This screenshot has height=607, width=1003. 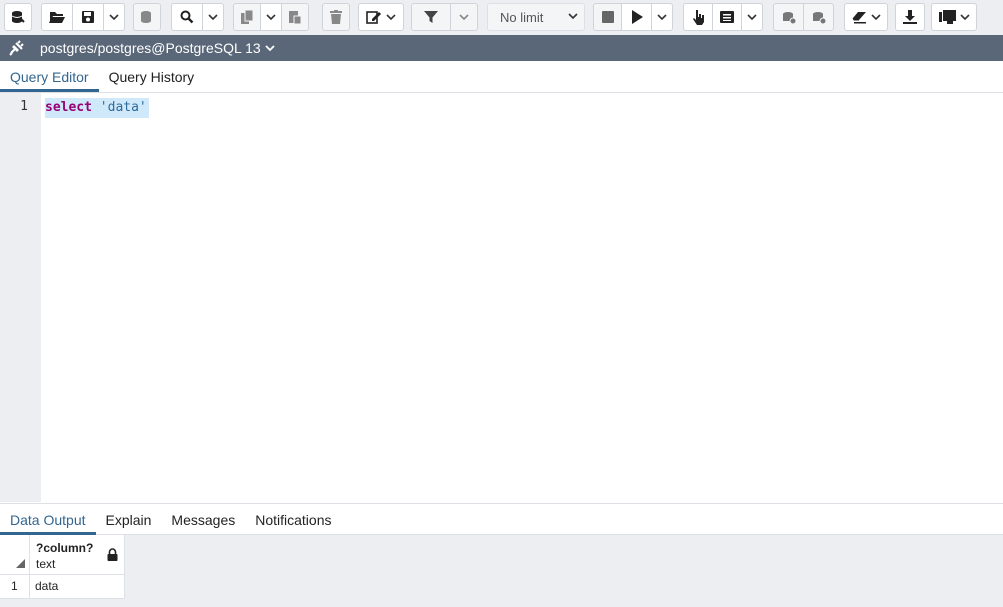 I want to click on object-explorer-button, so click(x=18, y=17).